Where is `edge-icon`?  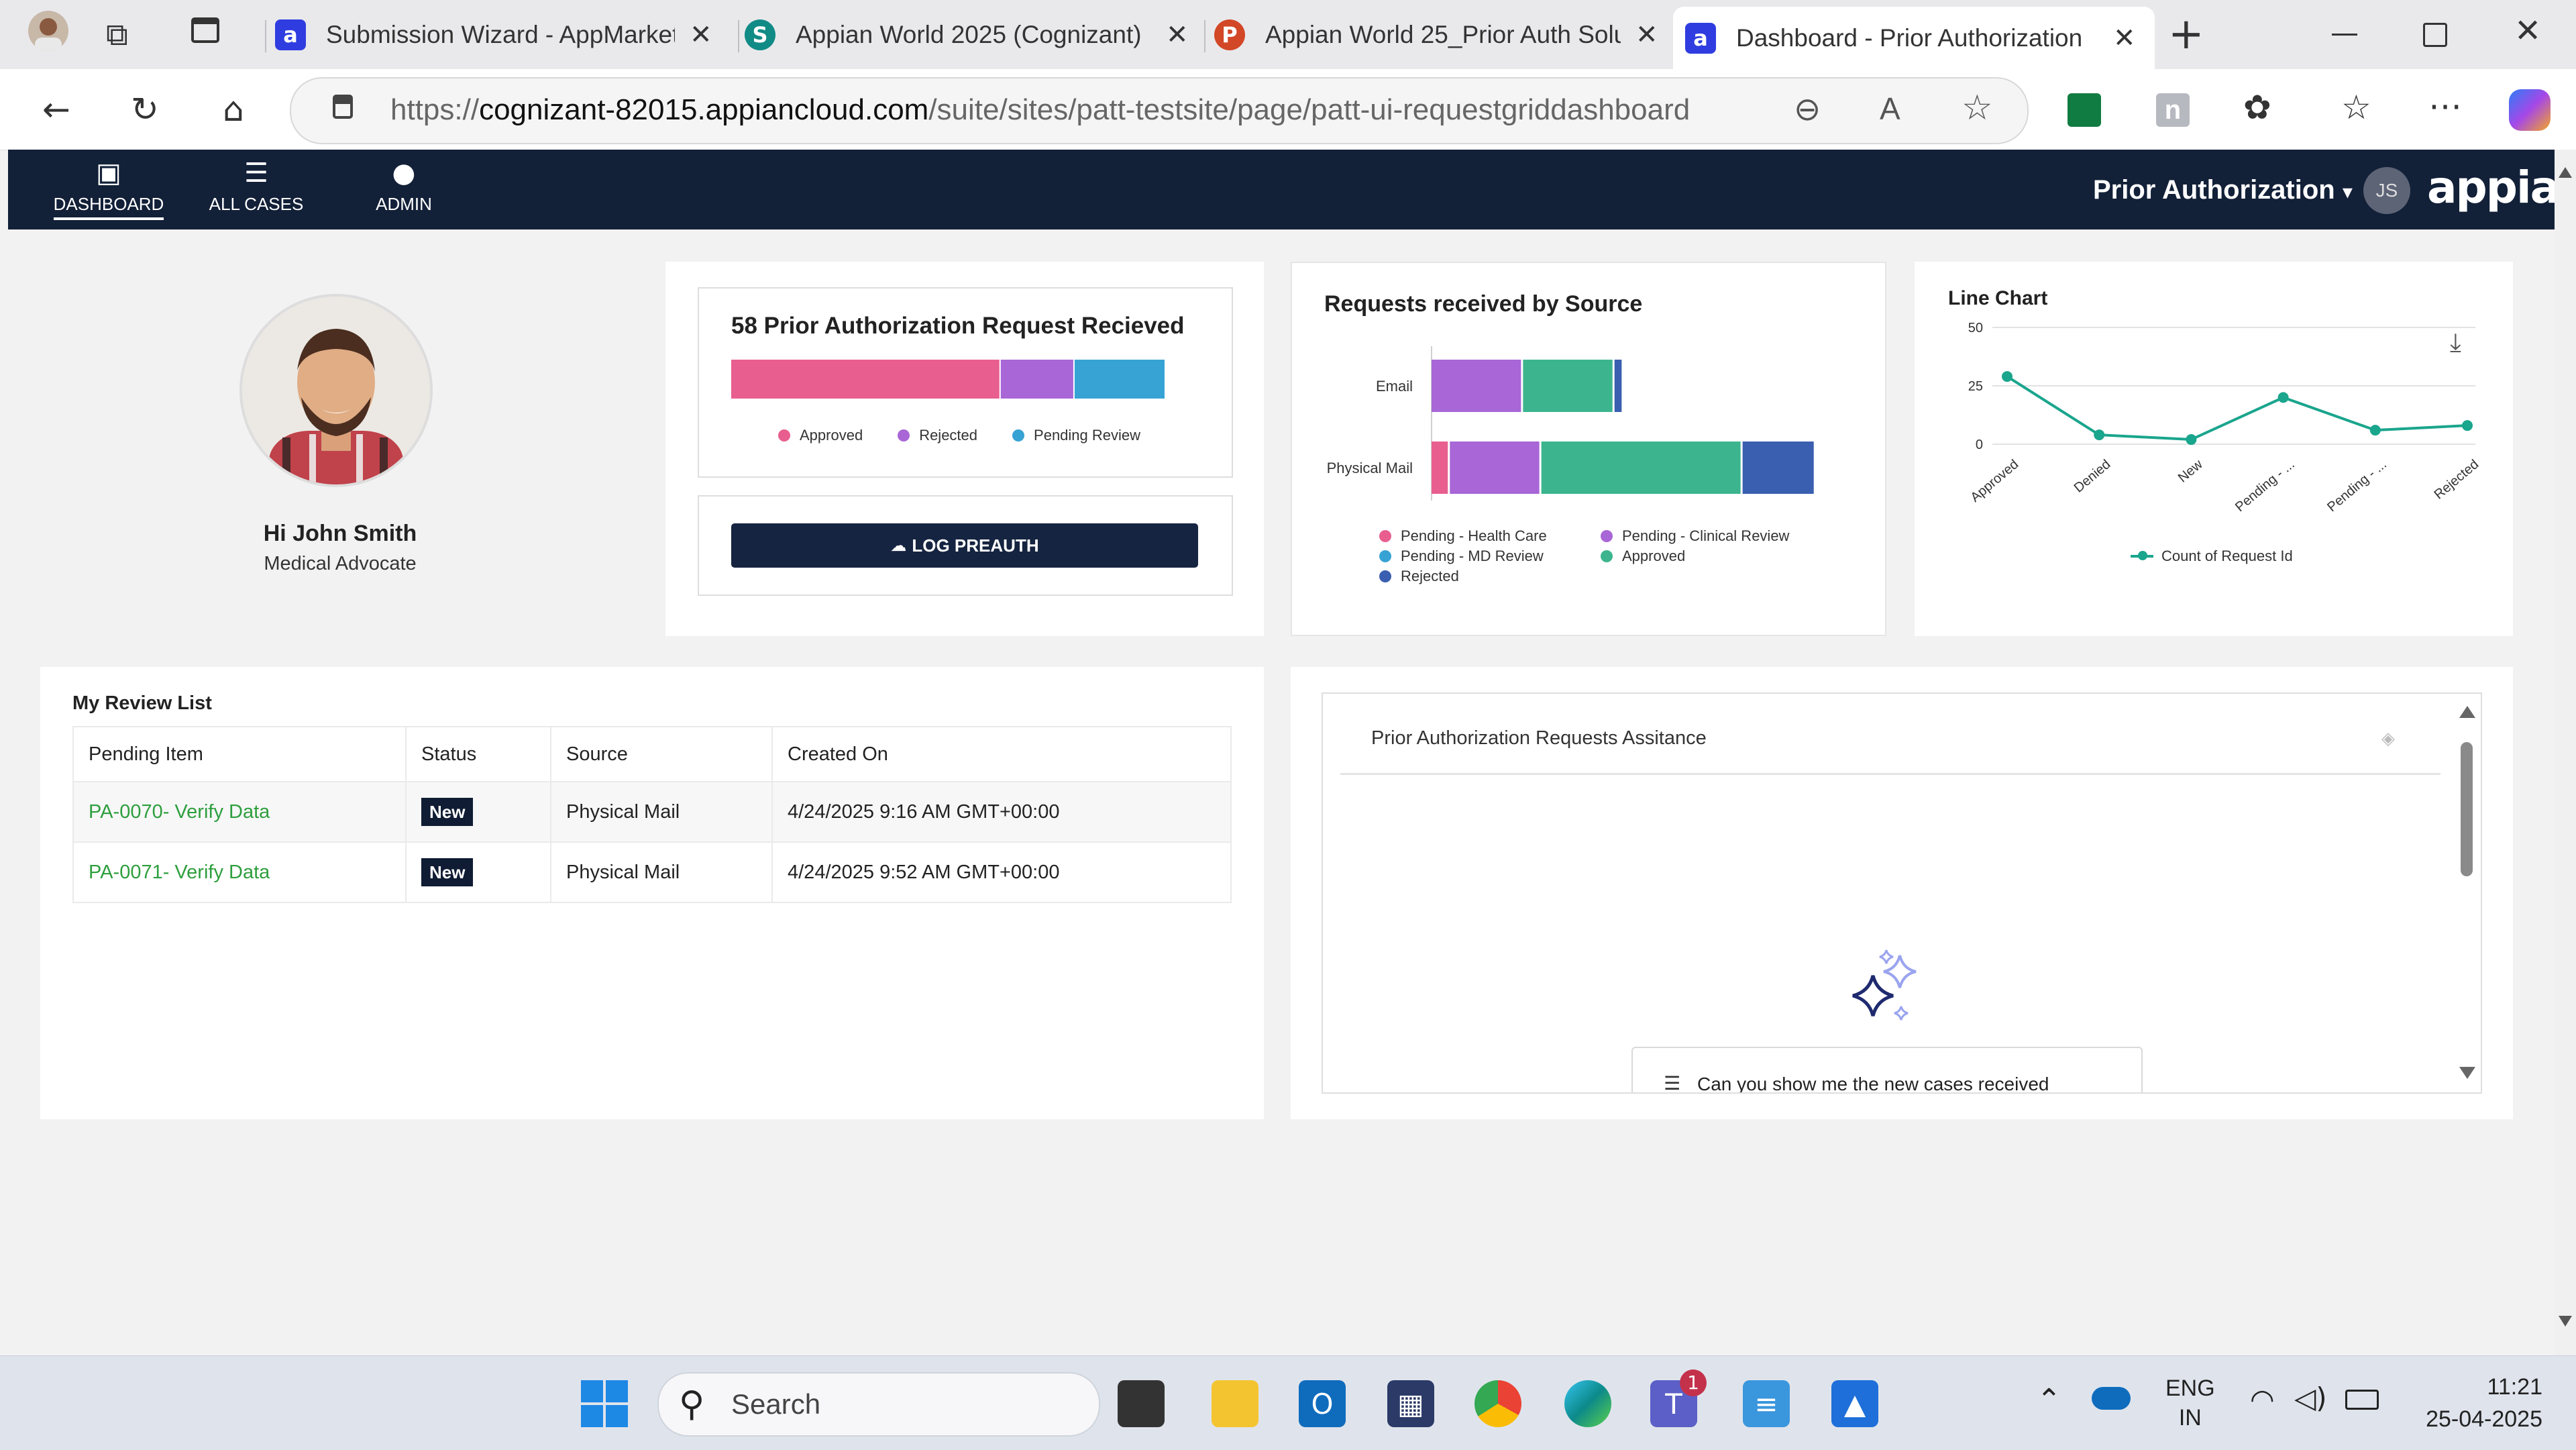
edge-icon is located at coordinates (1587, 1403).